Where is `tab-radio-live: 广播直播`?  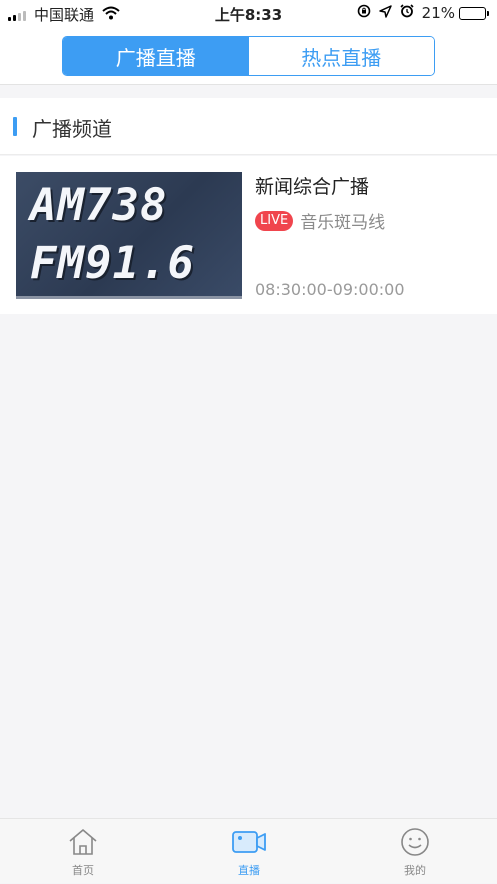 tab-radio-live: 广播直播 is located at coordinates (156, 56).